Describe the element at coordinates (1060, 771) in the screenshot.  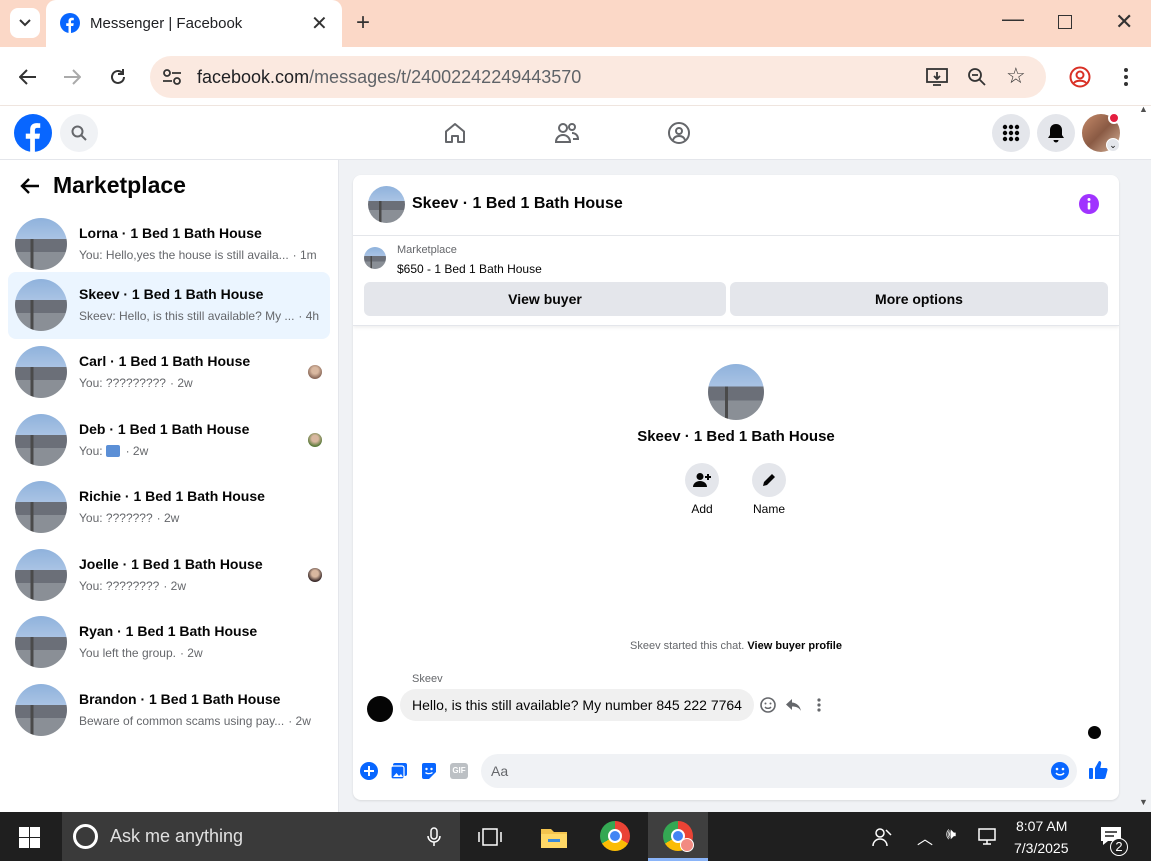
I see `emoji-icon` at that location.